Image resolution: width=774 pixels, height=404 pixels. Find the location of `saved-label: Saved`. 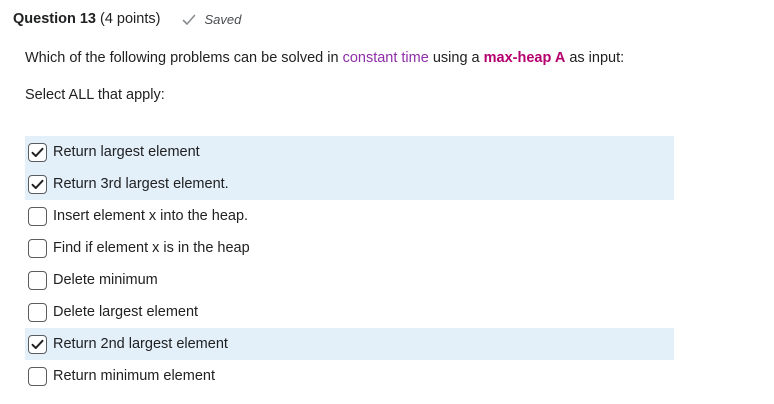

saved-label: Saved is located at coordinates (223, 19).